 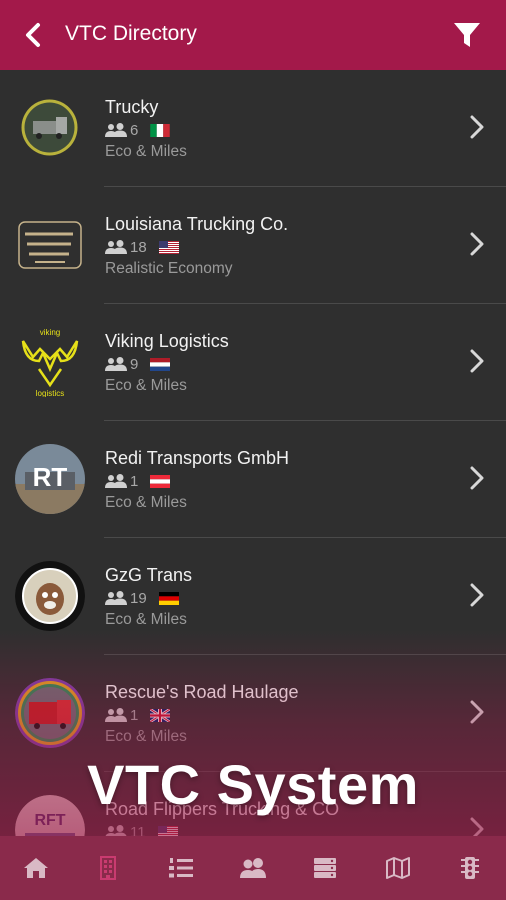 I want to click on nav-map, so click(x=397, y=868).